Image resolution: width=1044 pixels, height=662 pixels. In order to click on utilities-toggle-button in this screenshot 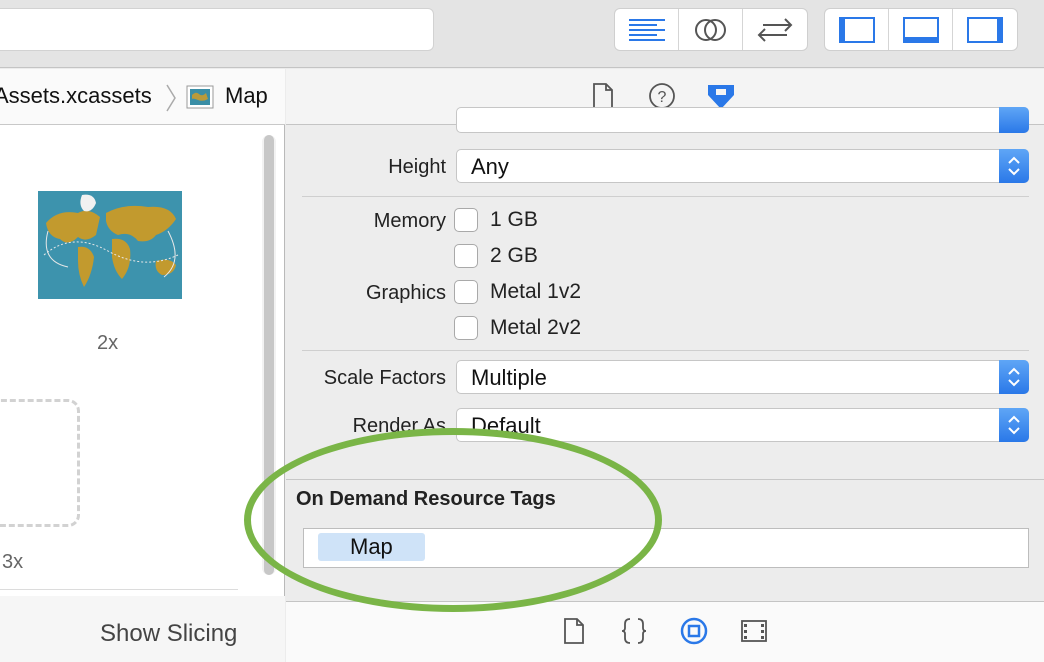, I will do `click(985, 29)`.